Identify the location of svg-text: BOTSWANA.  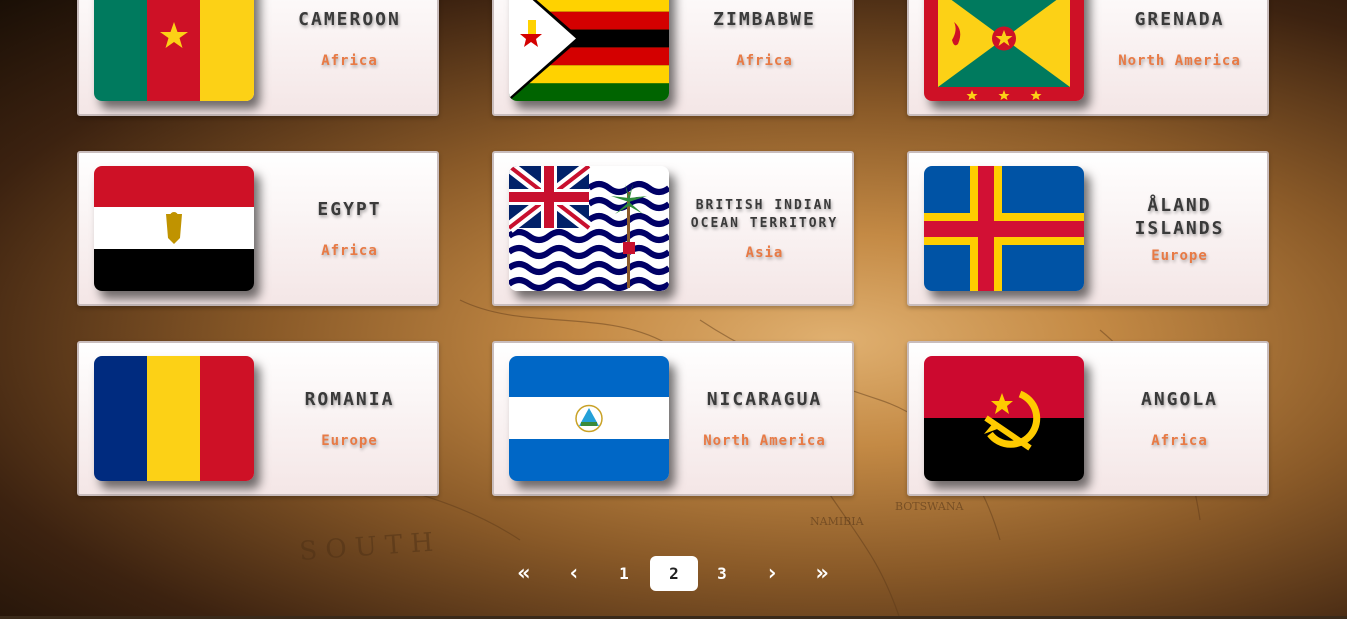
(930, 506).